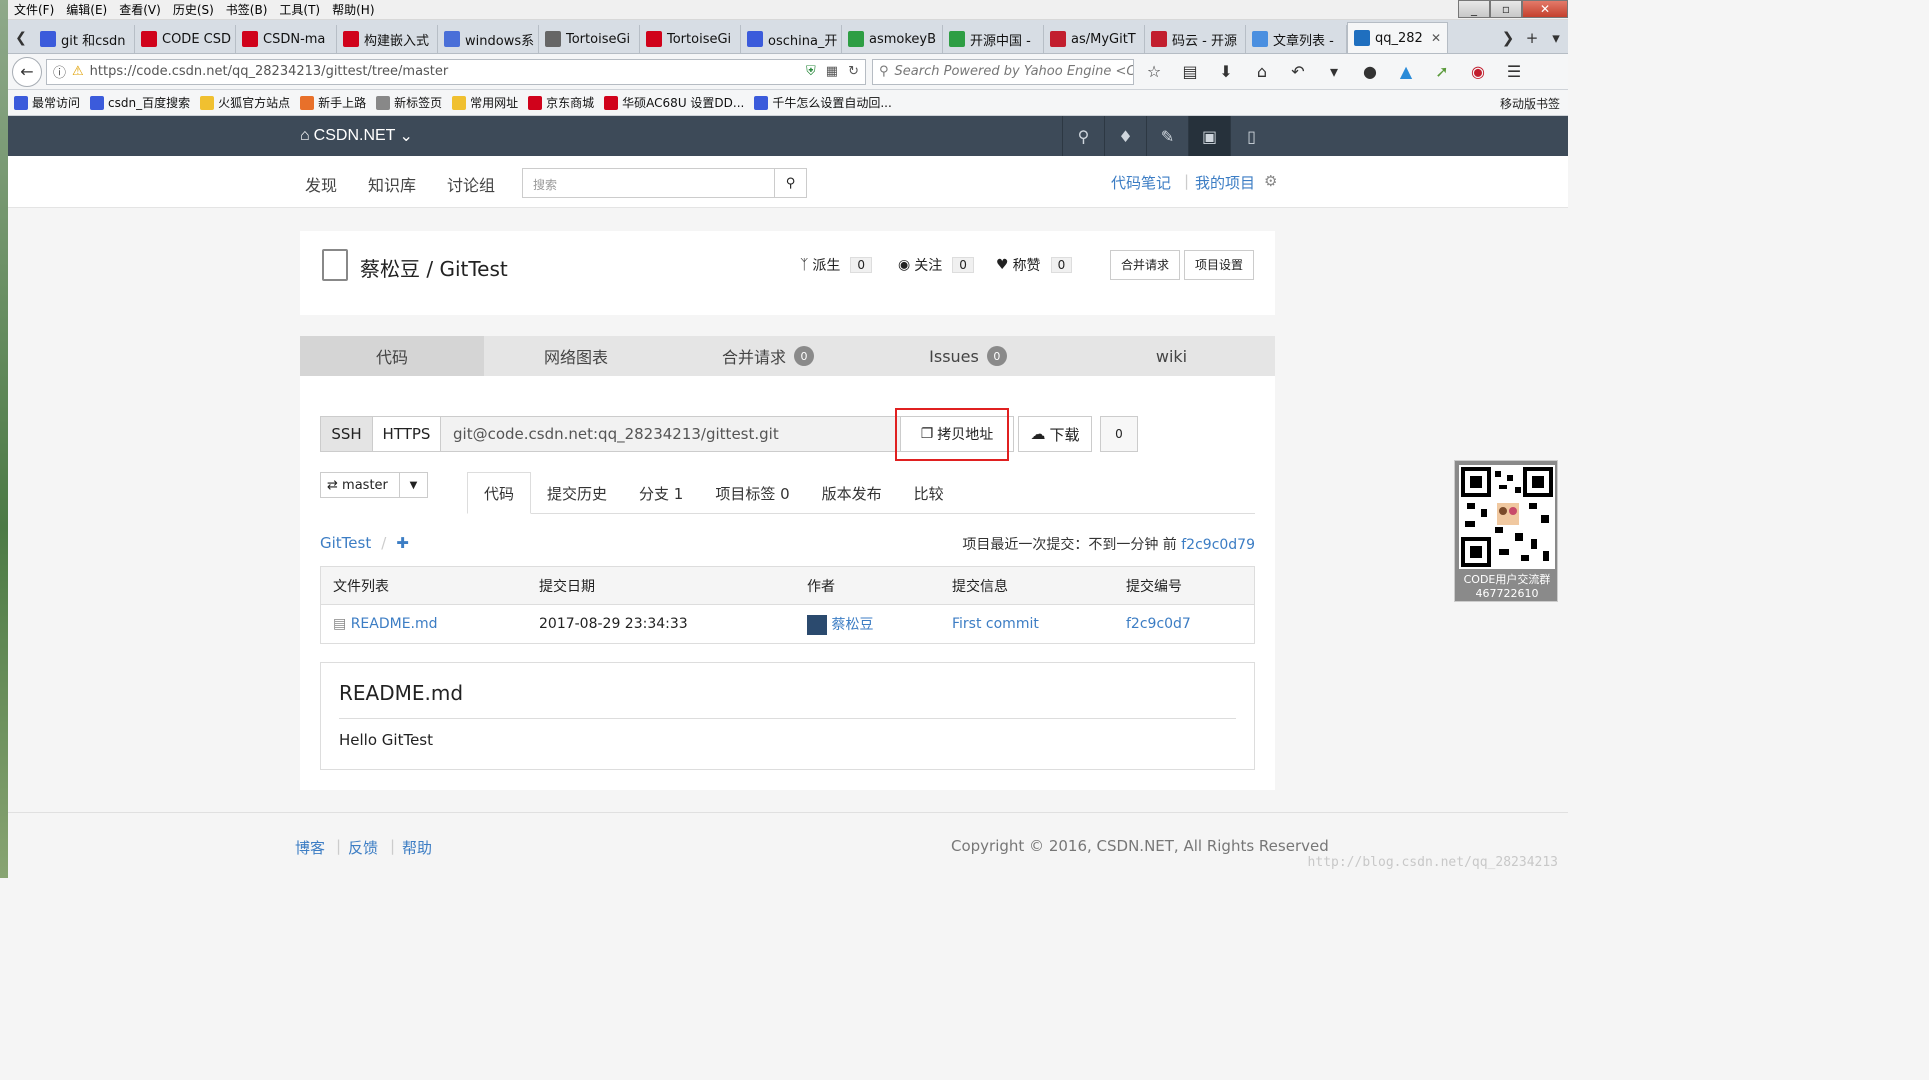 The height and width of the screenshot is (1080, 1929). What do you see at coordinates (1251, 136) in the screenshot?
I see `mobile-icon: ▯` at bounding box center [1251, 136].